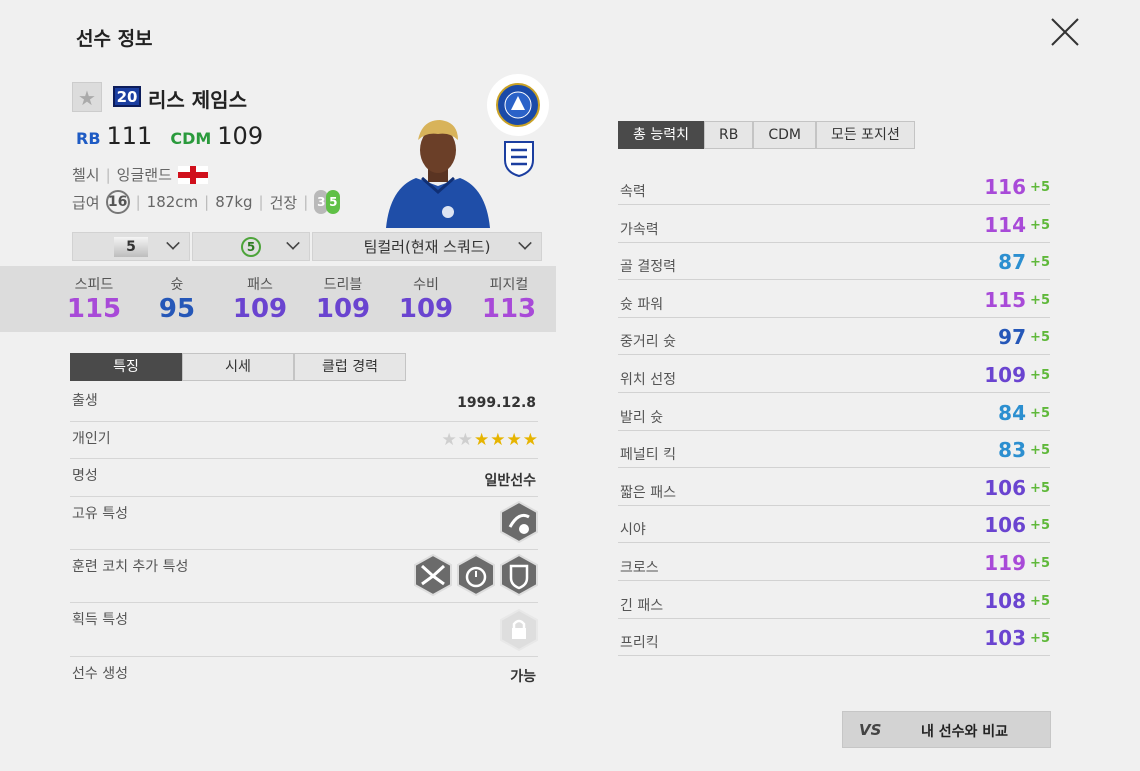 This screenshot has width=1140, height=771. Describe the element at coordinates (85, 401) in the screenshot. I see `birth-label: 출생` at that location.